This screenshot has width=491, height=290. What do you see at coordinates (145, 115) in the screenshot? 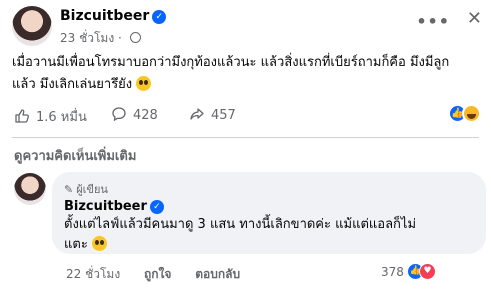
I see `comment-count: 428` at bounding box center [145, 115].